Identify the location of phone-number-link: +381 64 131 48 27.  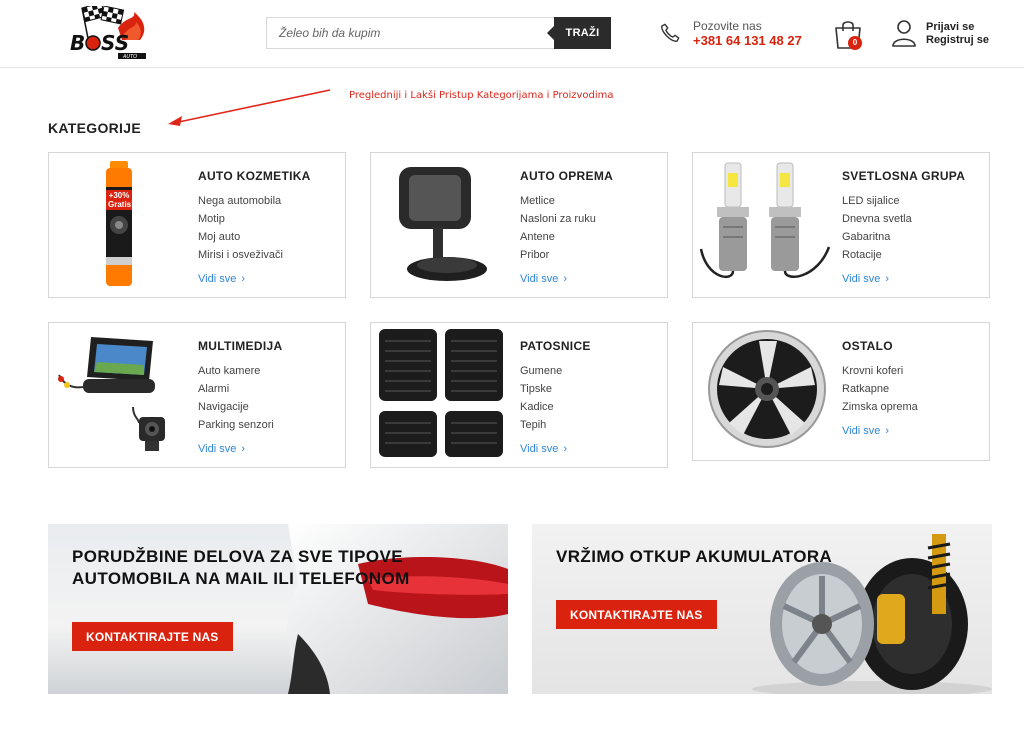
(747, 40).